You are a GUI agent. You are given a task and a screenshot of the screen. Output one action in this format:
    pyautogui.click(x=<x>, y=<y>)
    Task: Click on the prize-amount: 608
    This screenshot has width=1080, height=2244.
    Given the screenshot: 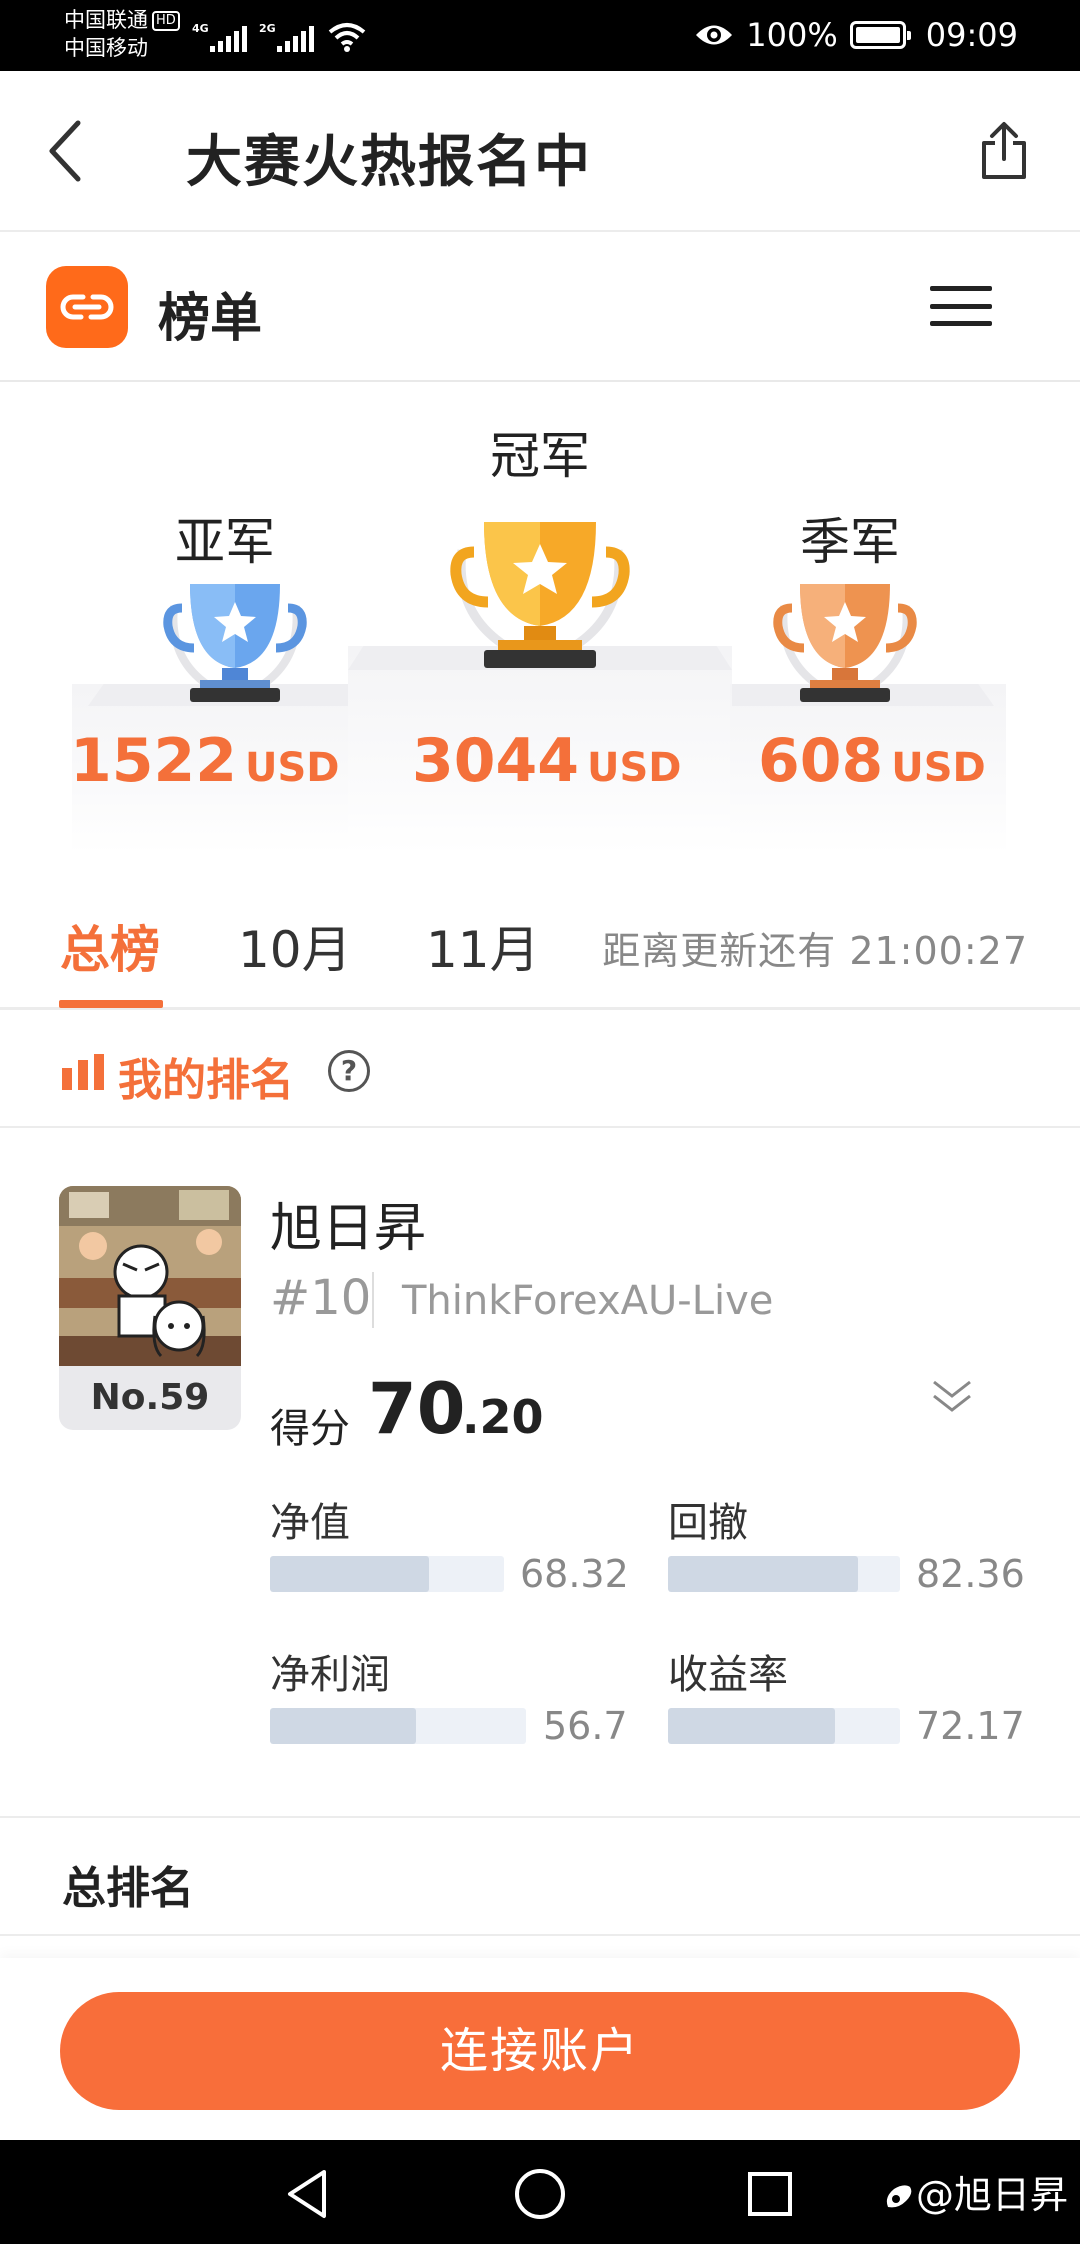 What is the action you would take?
    pyautogui.click(x=821, y=761)
    